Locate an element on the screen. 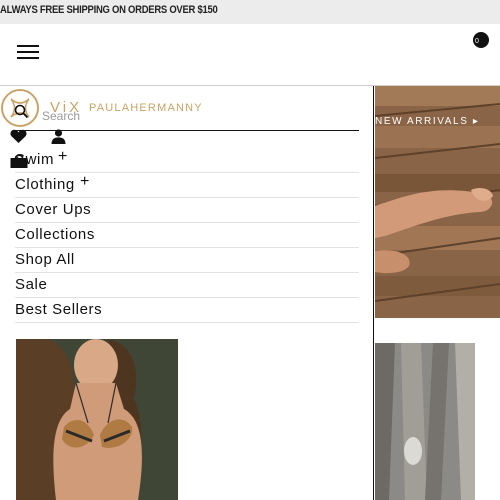 The width and height of the screenshot is (500, 500). search-underline is located at coordinates (187, 130).